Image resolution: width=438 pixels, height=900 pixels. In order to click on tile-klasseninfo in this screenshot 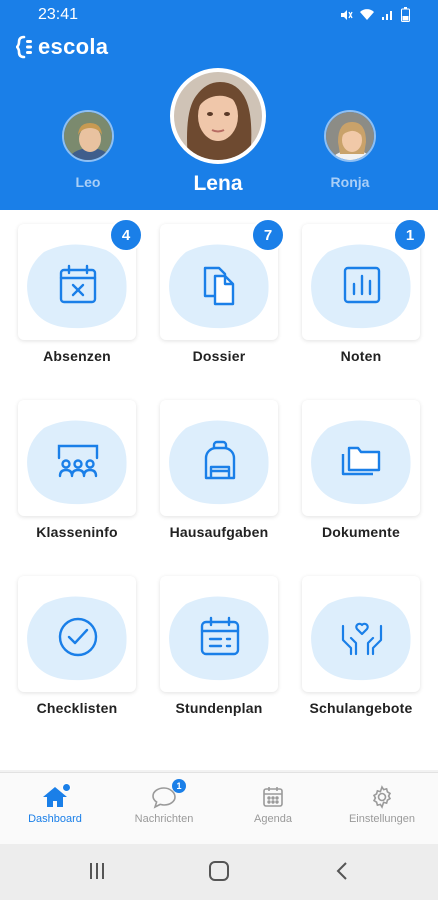, I will do `click(77, 458)`.